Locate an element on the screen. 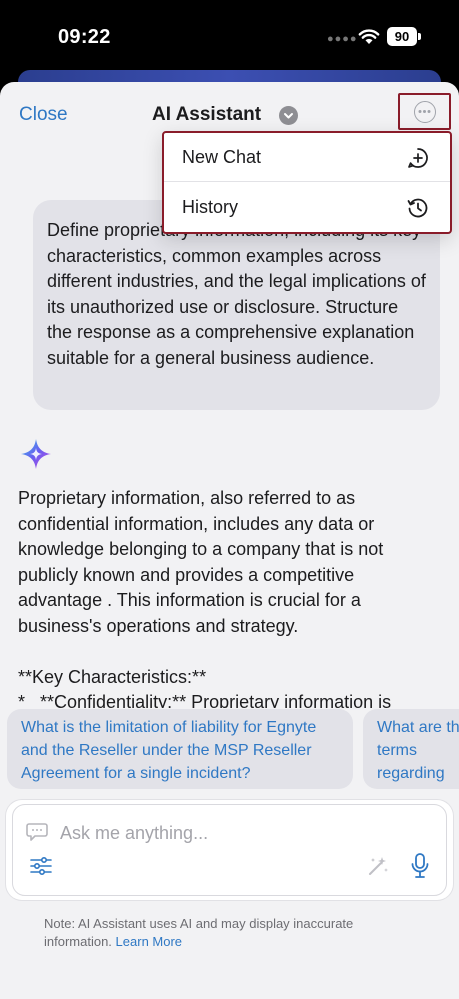 Image resolution: width=459 pixels, height=999 pixels. filter-settings-icon is located at coordinates (41, 866).